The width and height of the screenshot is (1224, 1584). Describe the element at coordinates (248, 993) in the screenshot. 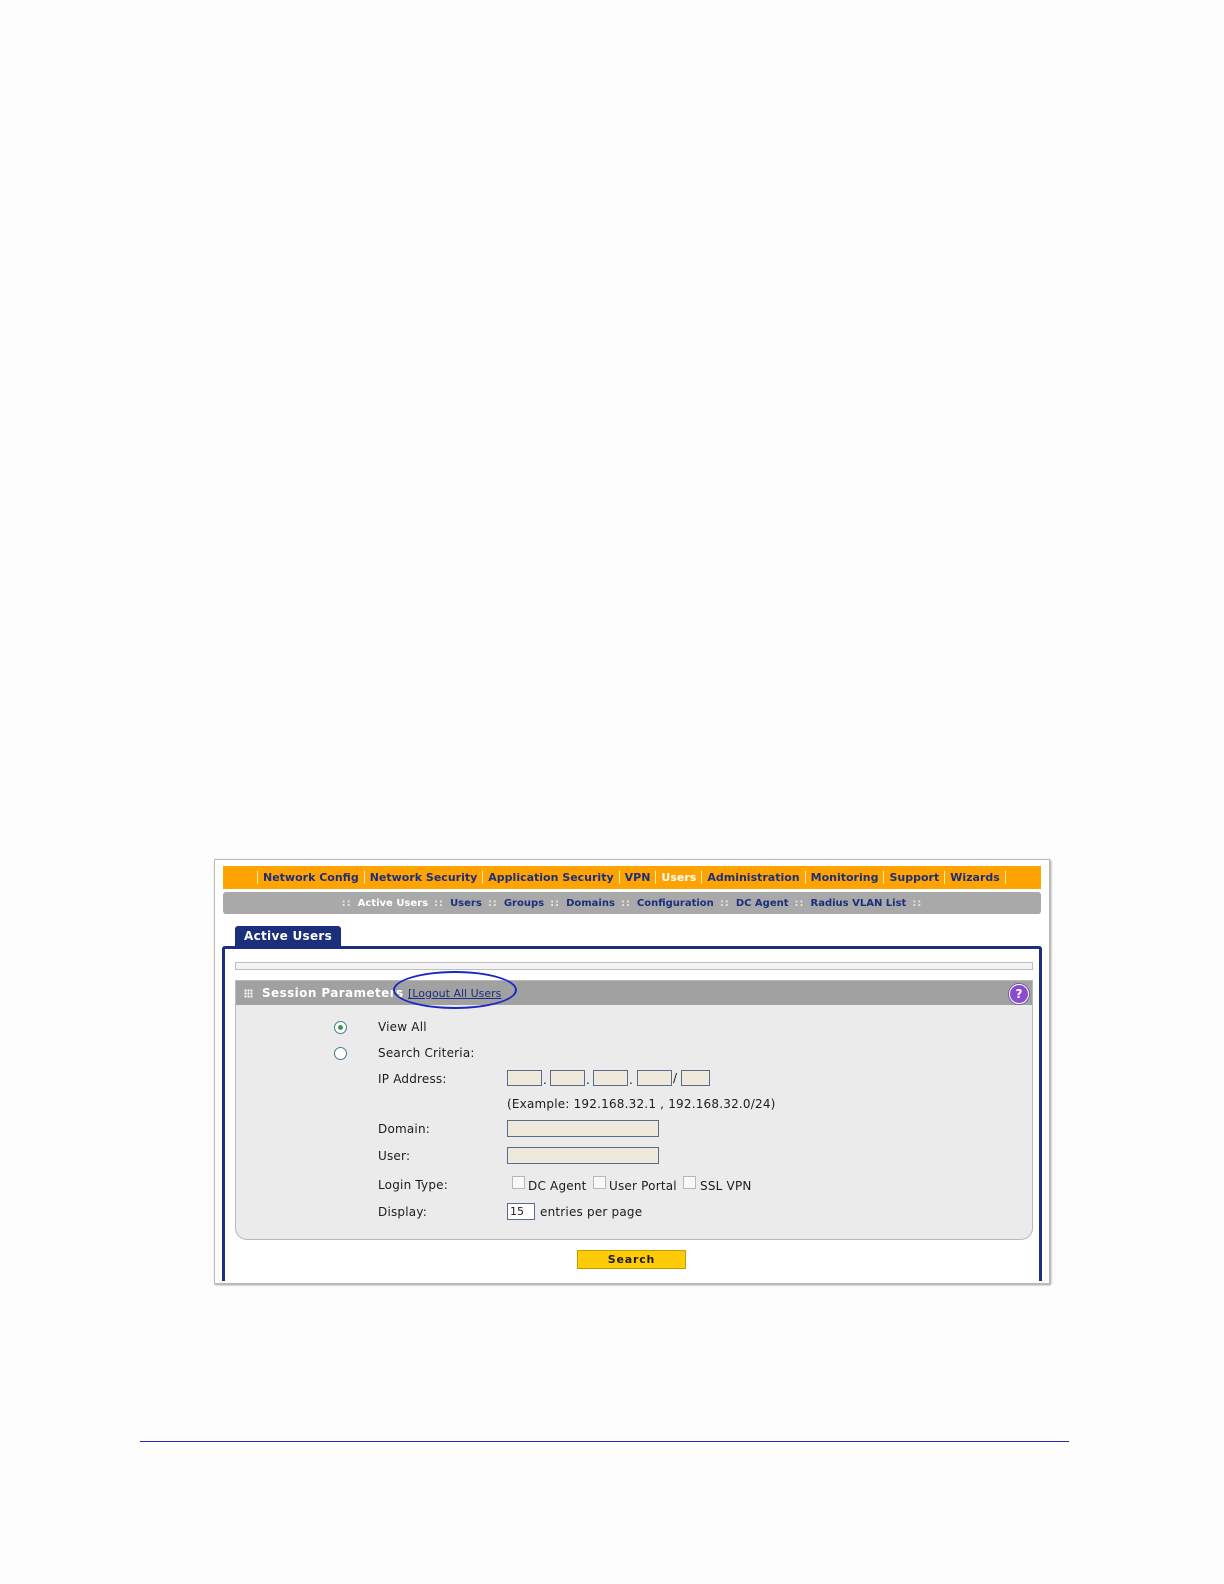

I see `grip-icon` at that location.